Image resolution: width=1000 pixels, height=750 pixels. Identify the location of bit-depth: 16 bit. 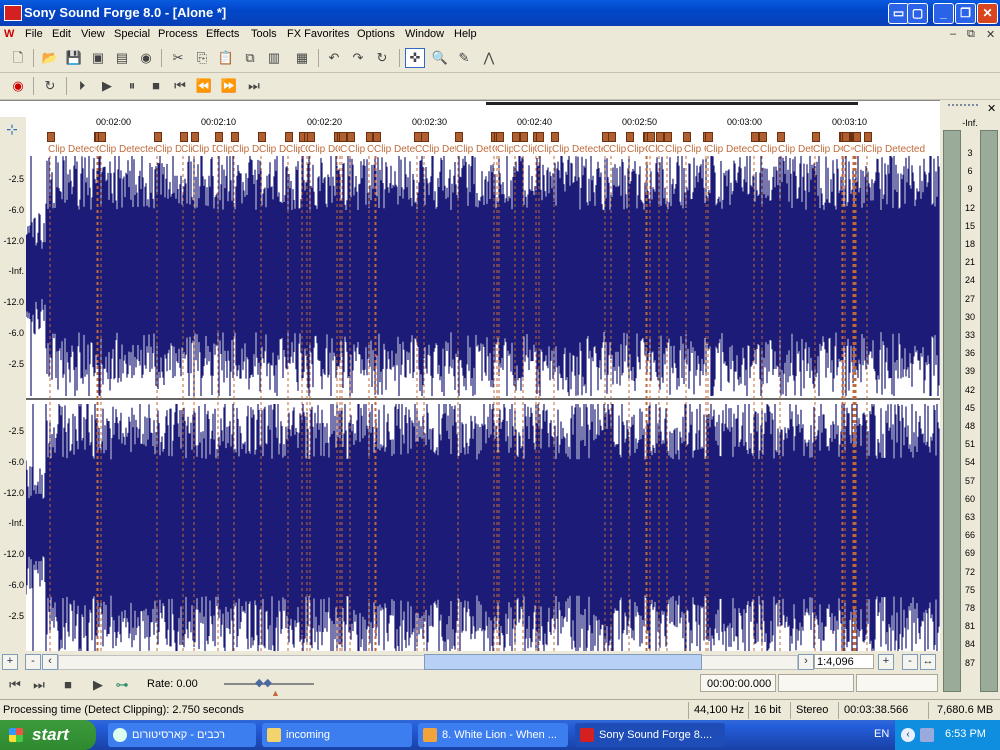
(769, 710).